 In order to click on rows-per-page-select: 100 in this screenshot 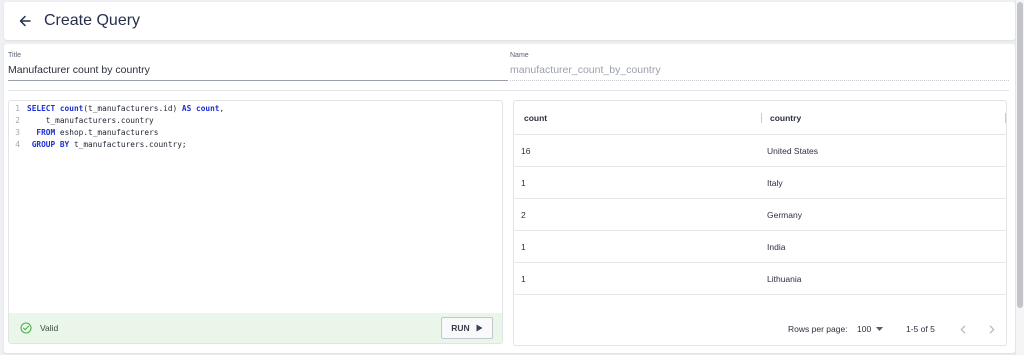, I will do `click(870, 329)`.